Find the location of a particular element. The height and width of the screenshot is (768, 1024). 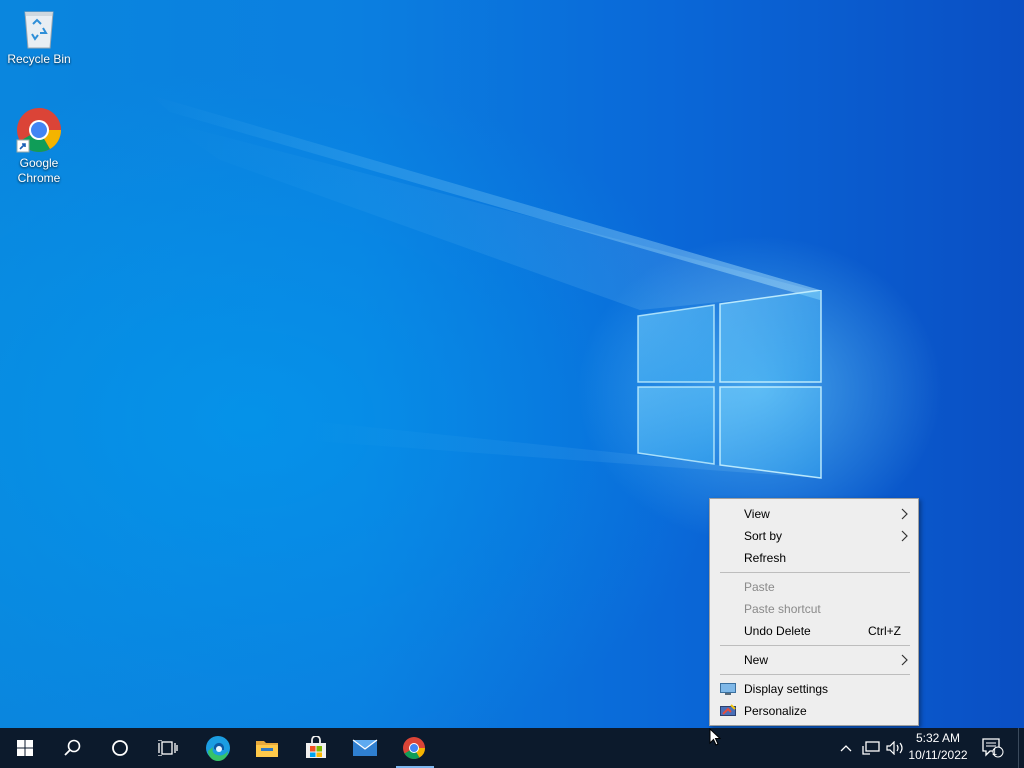

taskbar-mail is located at coordinates (365, 748).